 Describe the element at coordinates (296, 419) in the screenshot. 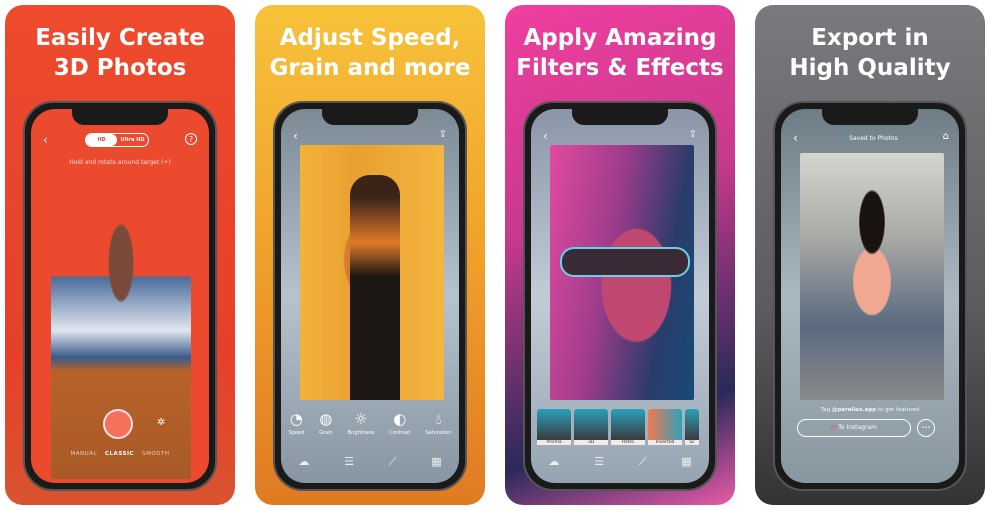

I see `speedometer-icon: ◔` at that location.